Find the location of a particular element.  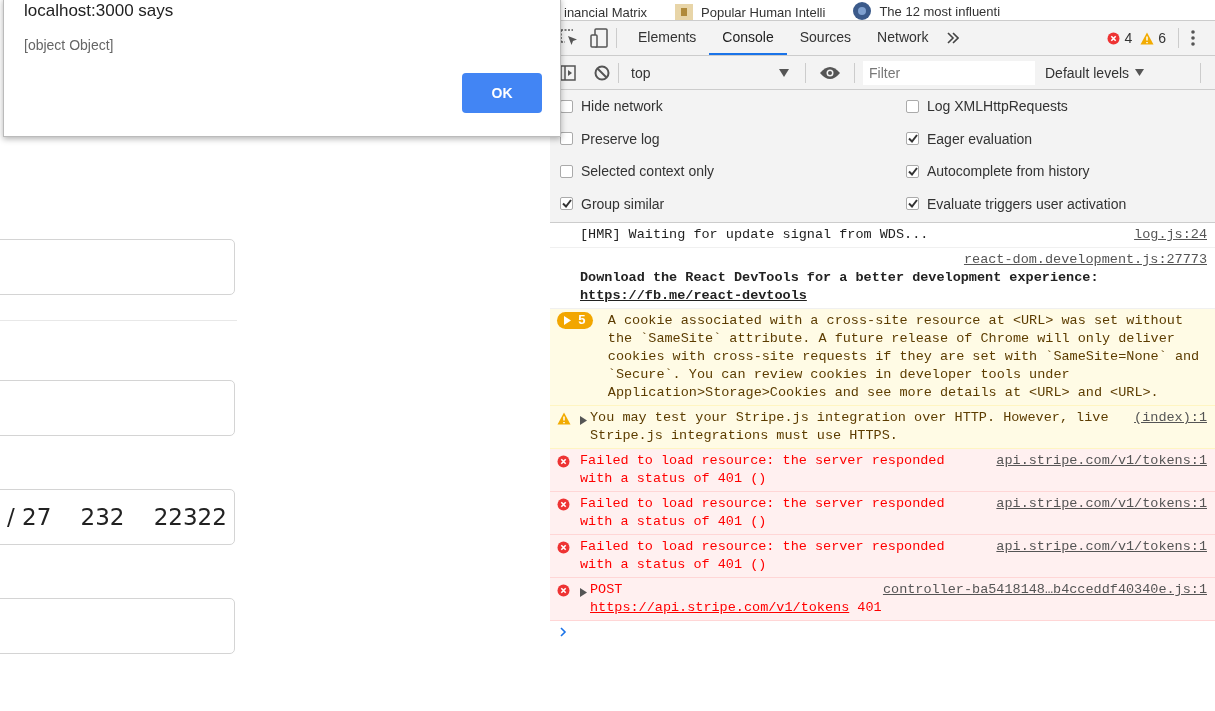

context-selector: top is located at coordinates (712, 72).